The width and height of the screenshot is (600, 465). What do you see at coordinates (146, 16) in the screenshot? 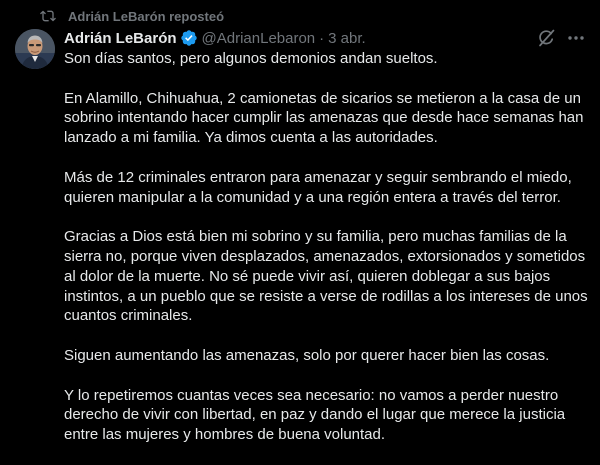
I see `repost-label: Adrián LeBarón reposteó` at bounding box center [146, 16].